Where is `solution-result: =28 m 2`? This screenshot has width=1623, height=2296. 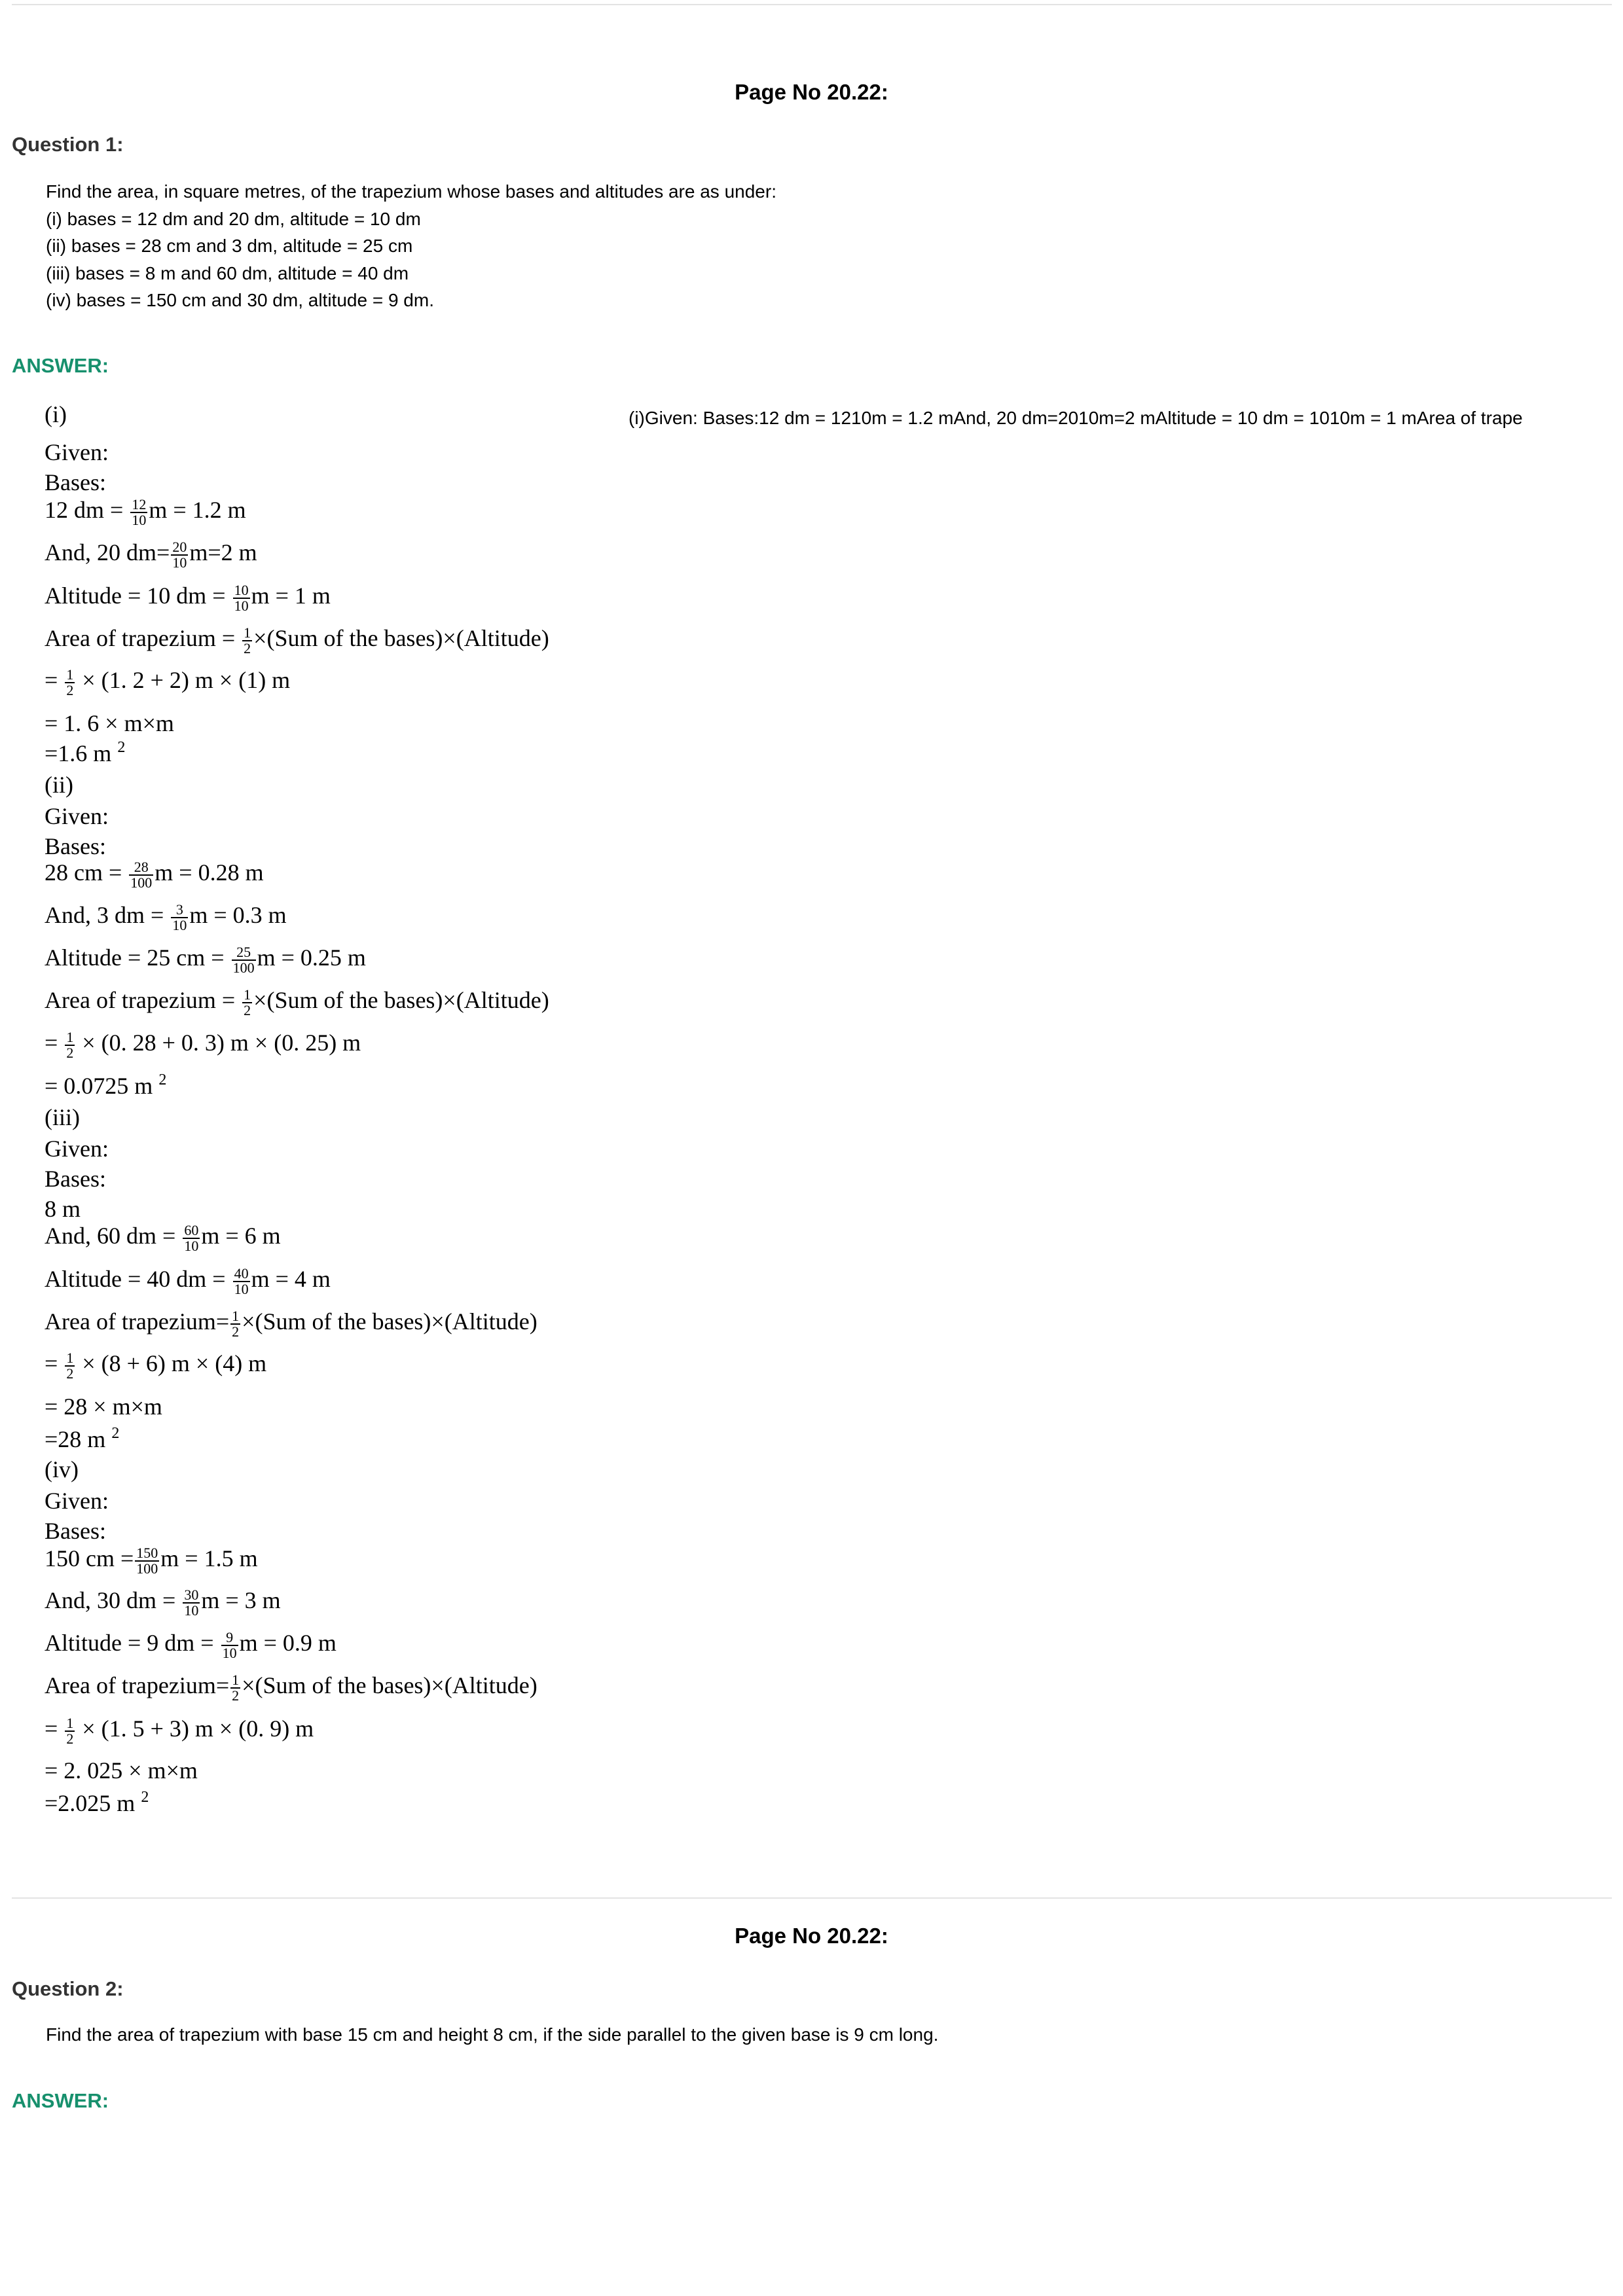 solution-result: =28 m 2 is located at coordinates (82, 1439).